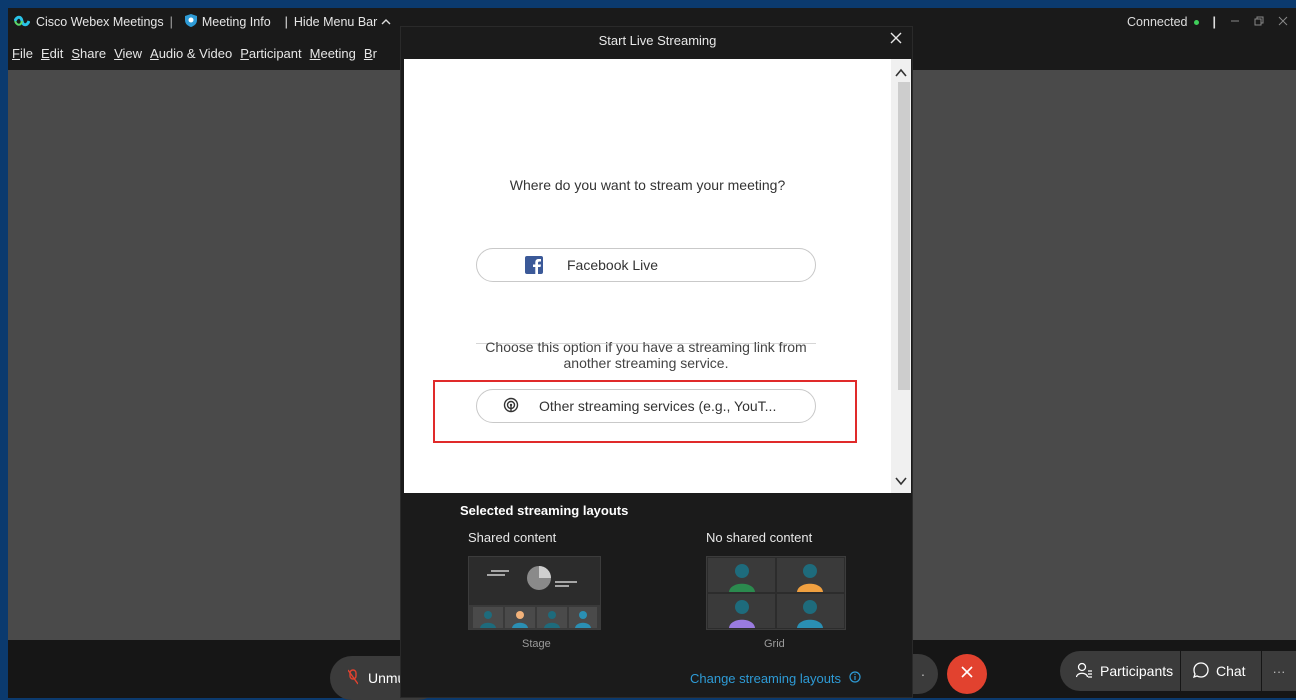 This screenshot has height=700, width=1296. I want to click on change-streaming-layouts-link: Change streaming layouts, so click(775, 678).